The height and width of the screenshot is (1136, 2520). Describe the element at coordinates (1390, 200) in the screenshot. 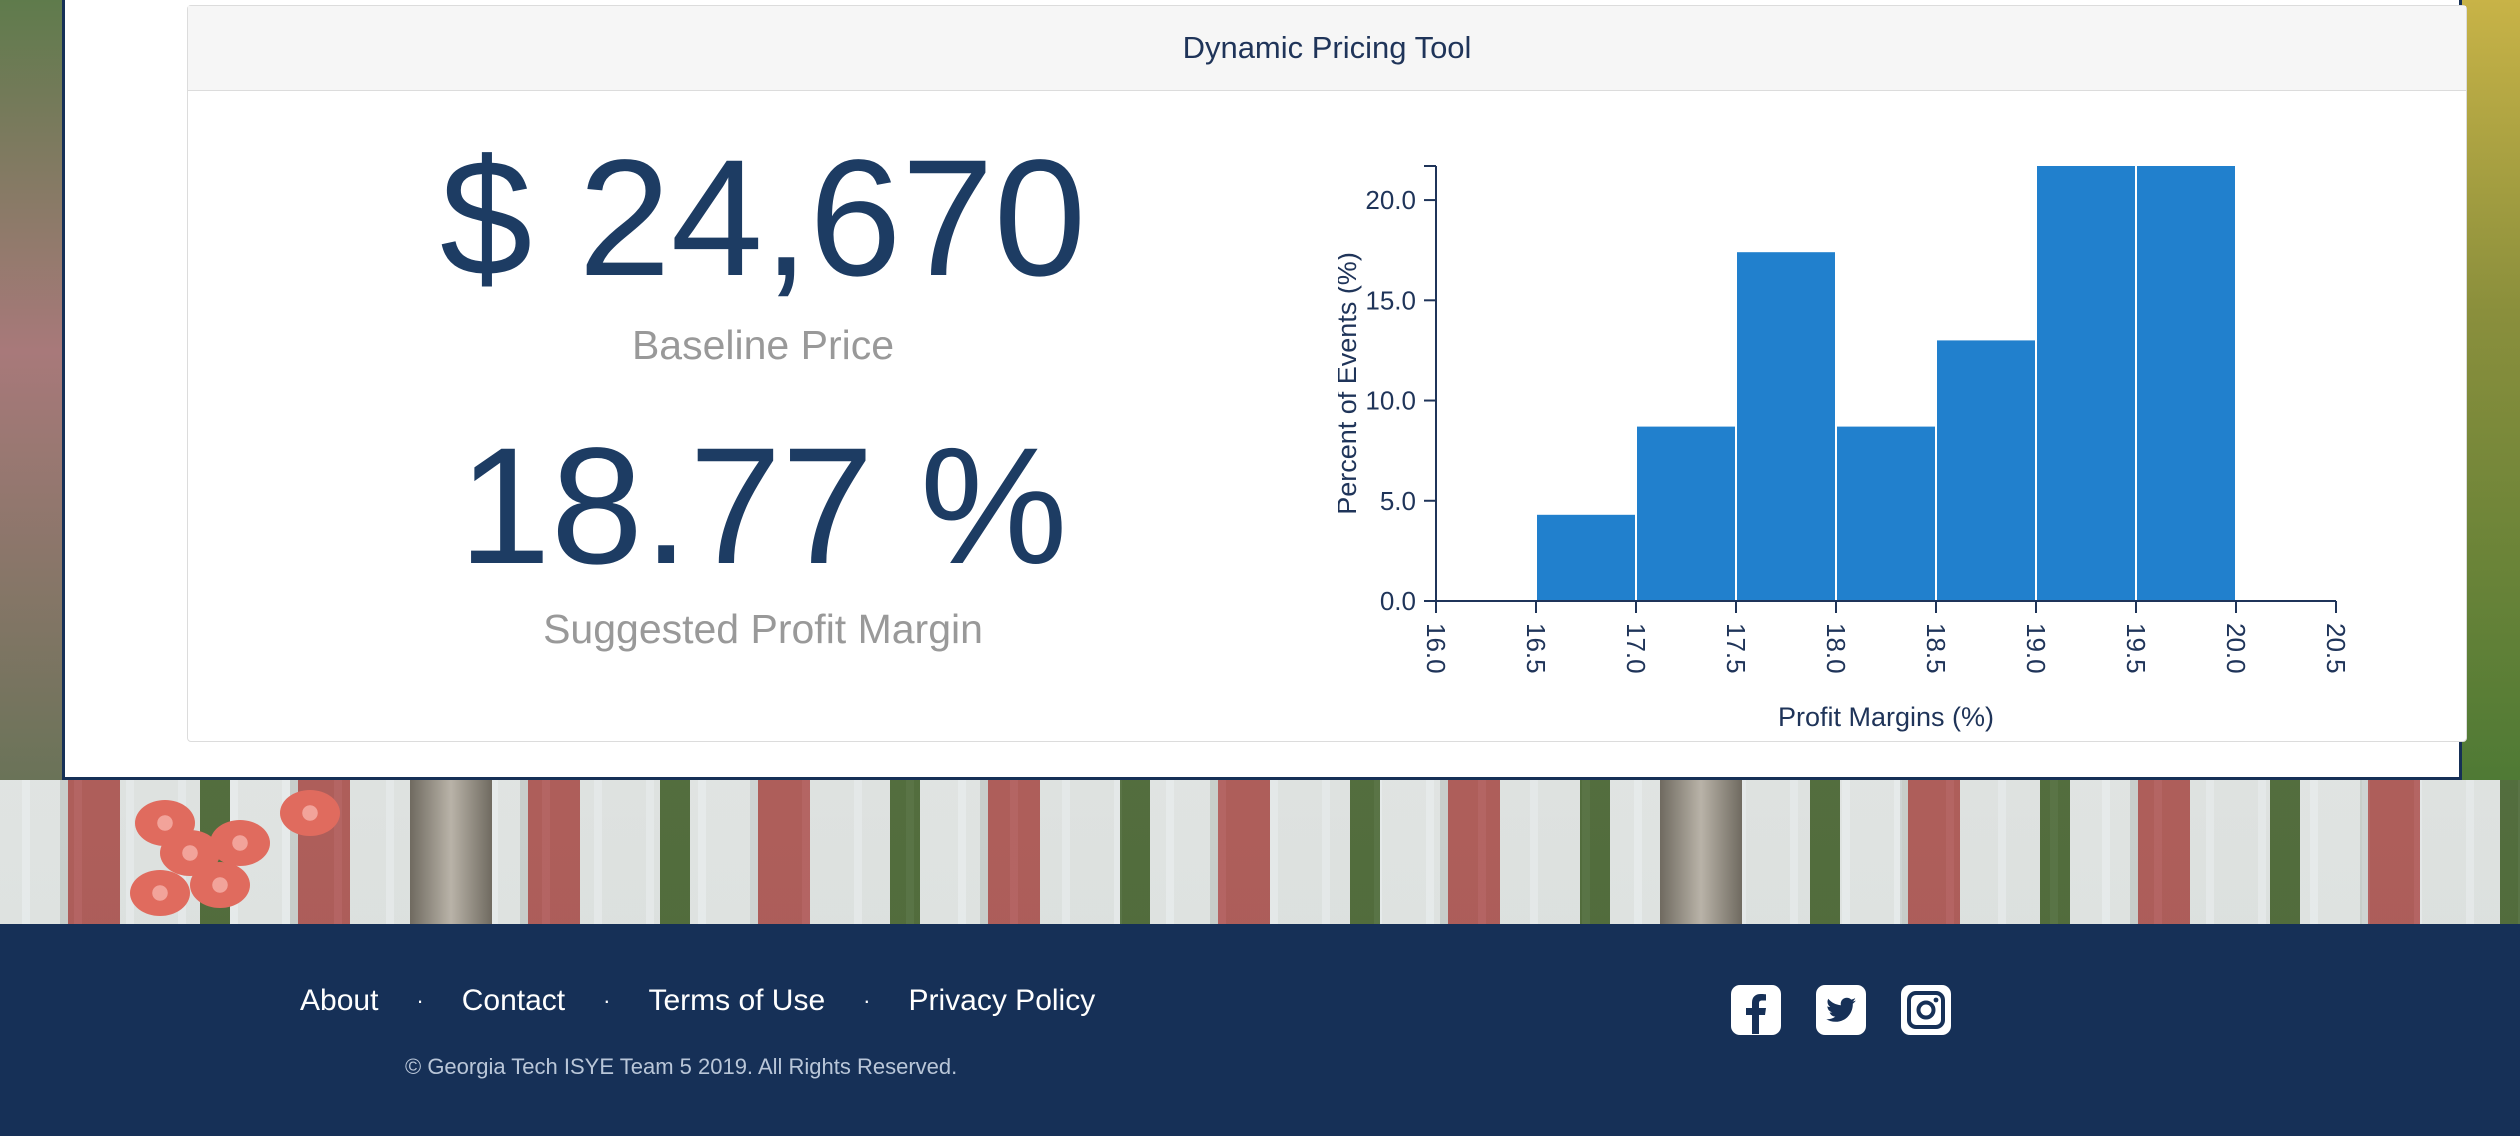

I see `y-tick-label: 20.0` at that location.